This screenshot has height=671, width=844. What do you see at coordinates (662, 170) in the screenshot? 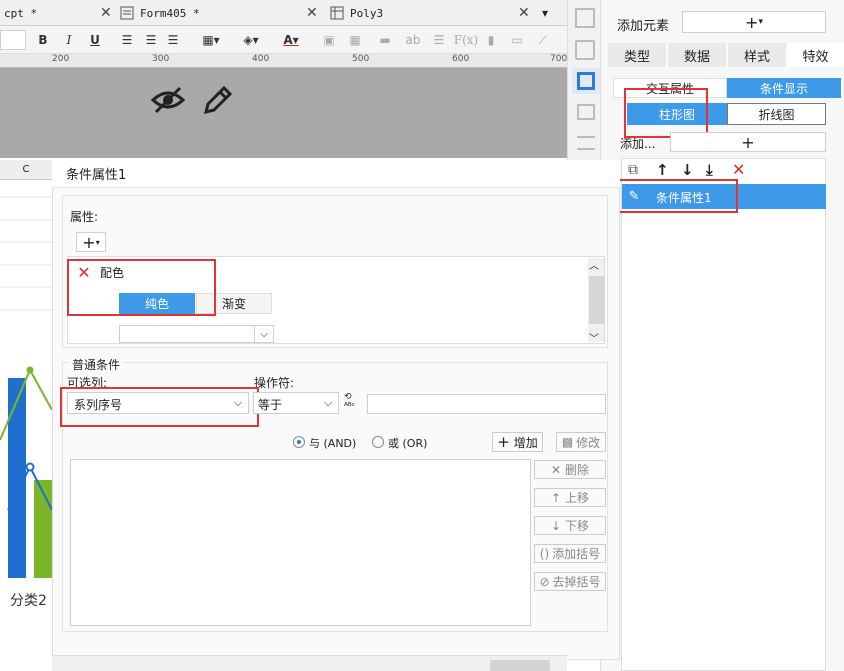
I see `move-up-icon: ↑` at bounding box center [662, 170].